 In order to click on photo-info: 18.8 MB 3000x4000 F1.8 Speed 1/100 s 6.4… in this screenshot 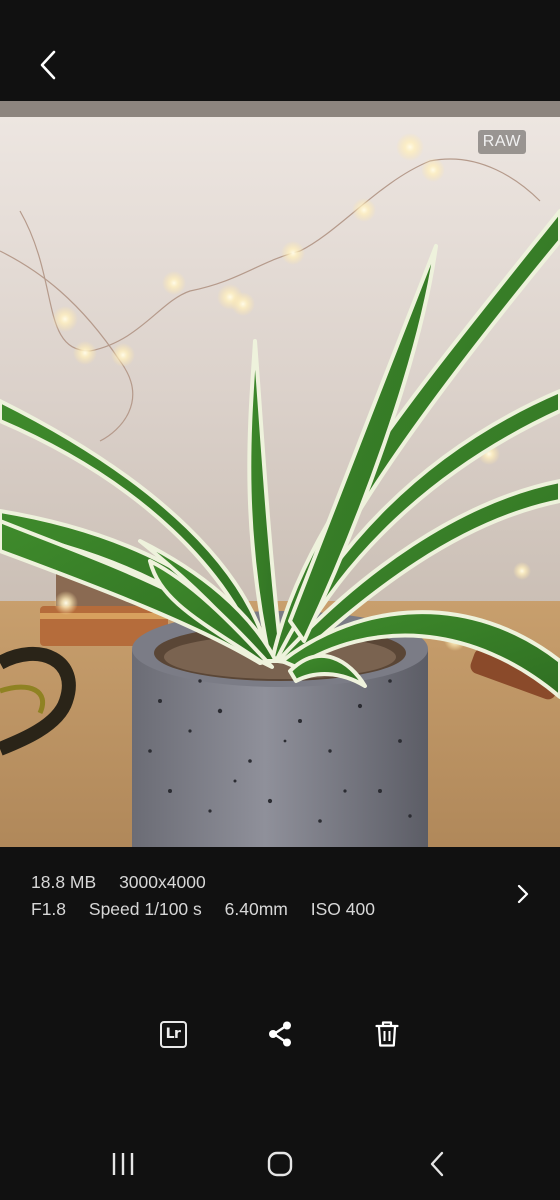, I will do `click(261, 896)`.